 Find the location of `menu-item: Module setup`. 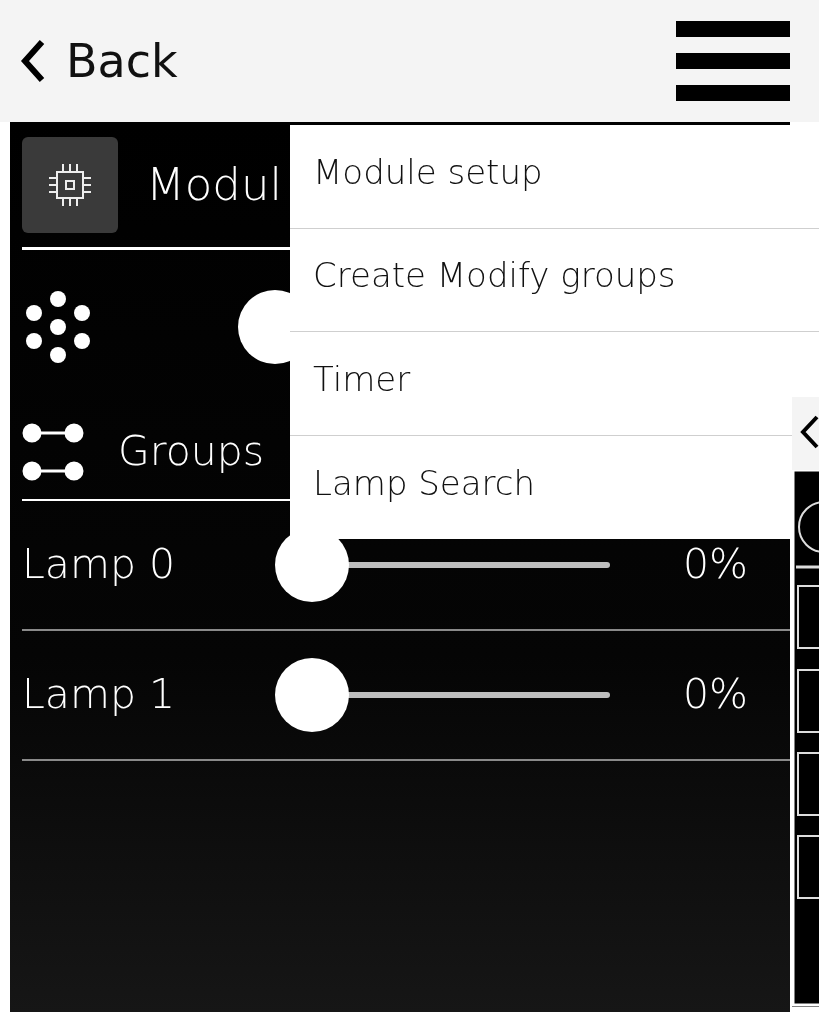

menu-item: Module setup is located at coordinates (554, 177).